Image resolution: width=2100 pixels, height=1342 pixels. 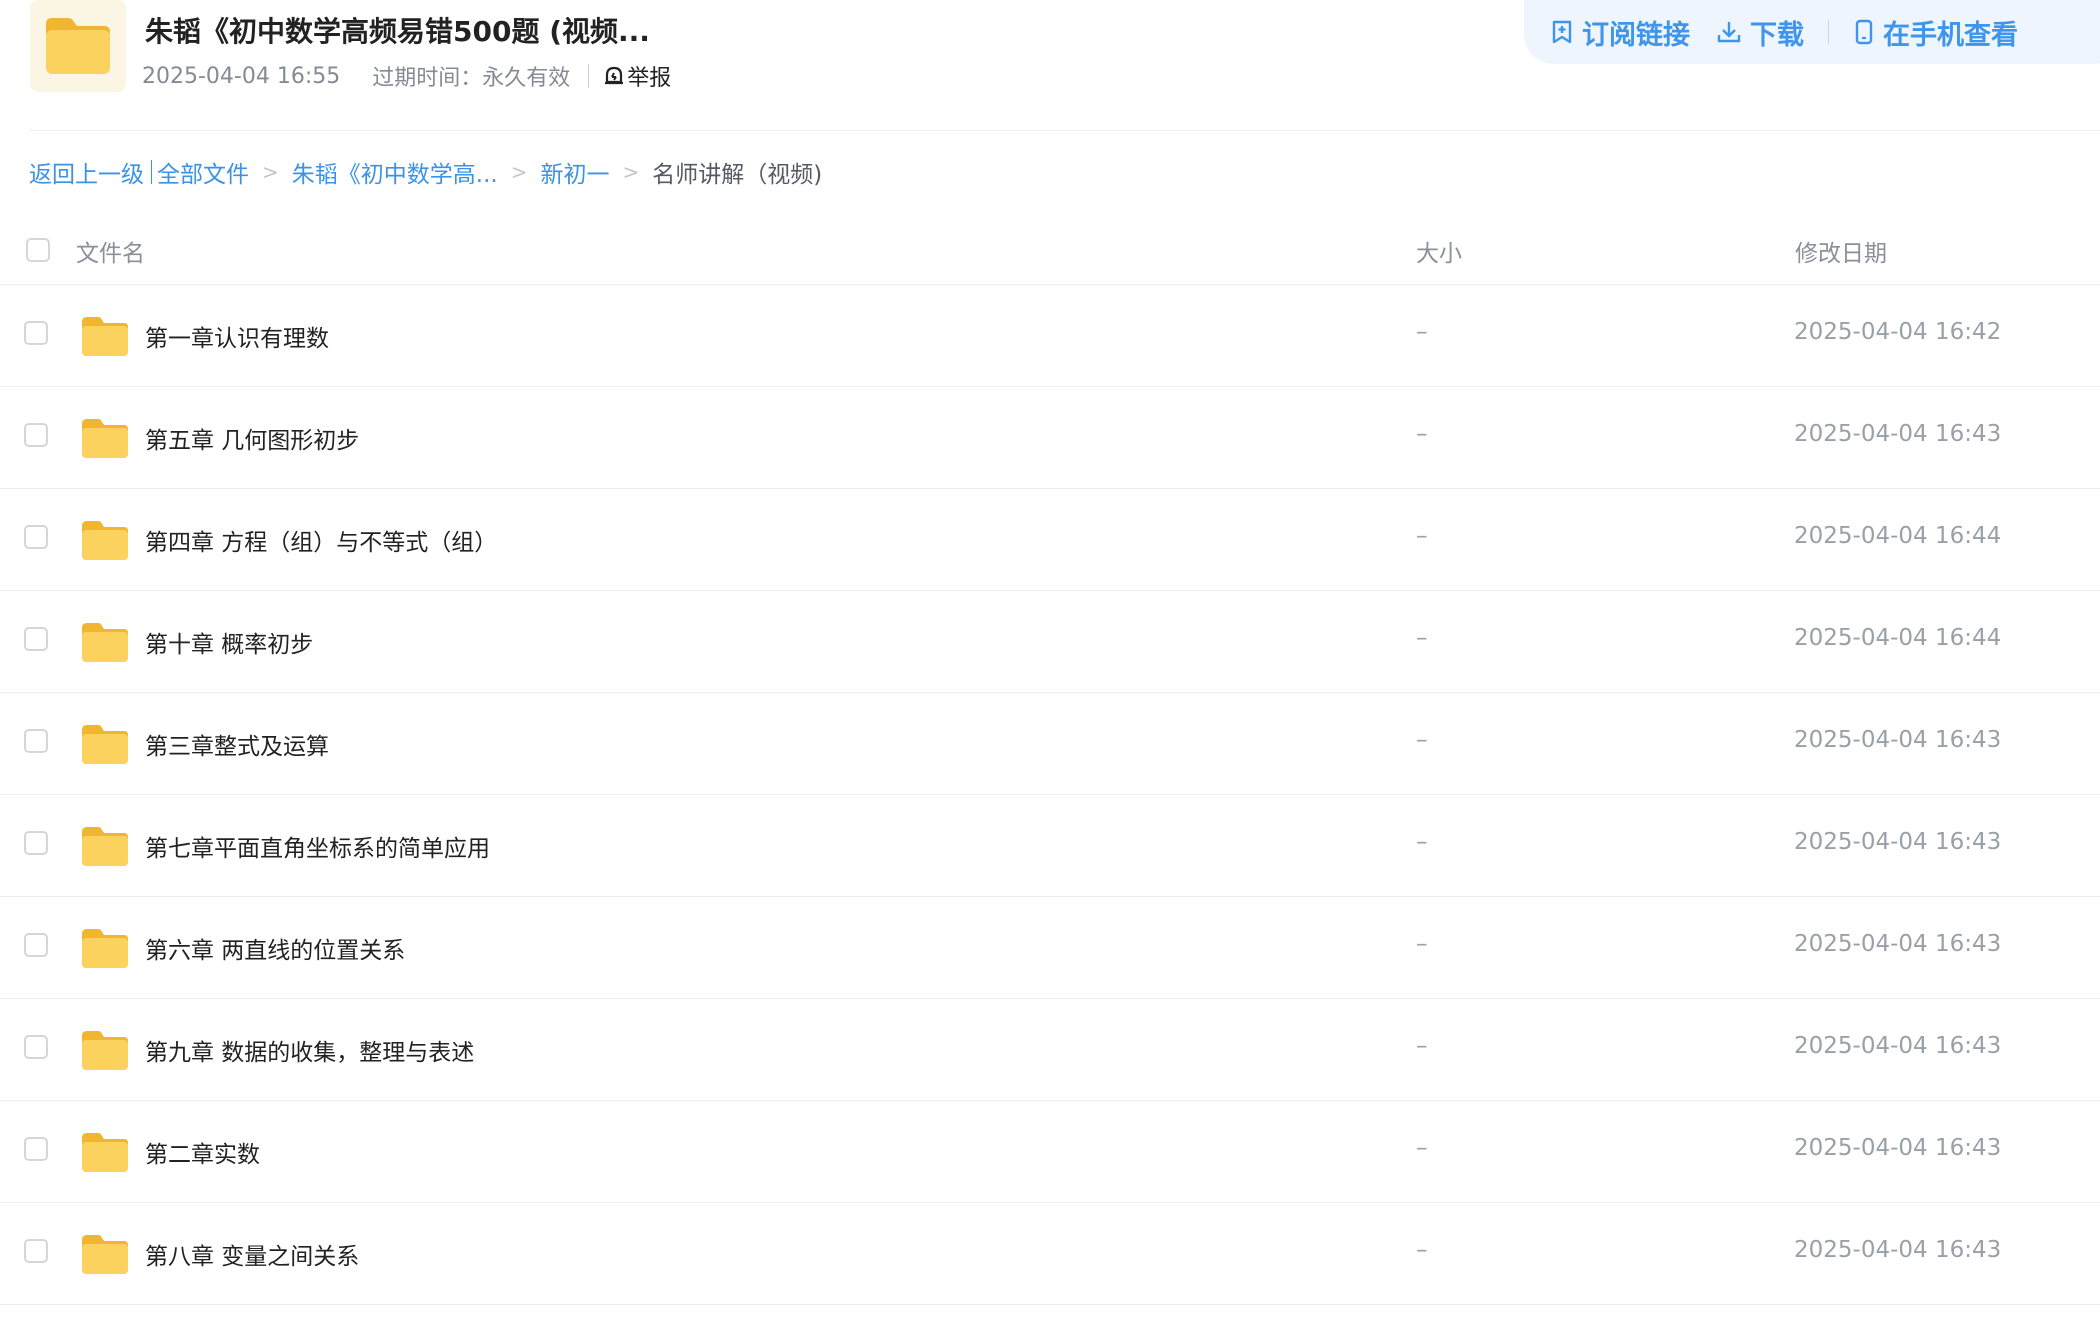 I want to click on file-table-header: 文件名 大小 修改日期, so click(x=1050, y=252).